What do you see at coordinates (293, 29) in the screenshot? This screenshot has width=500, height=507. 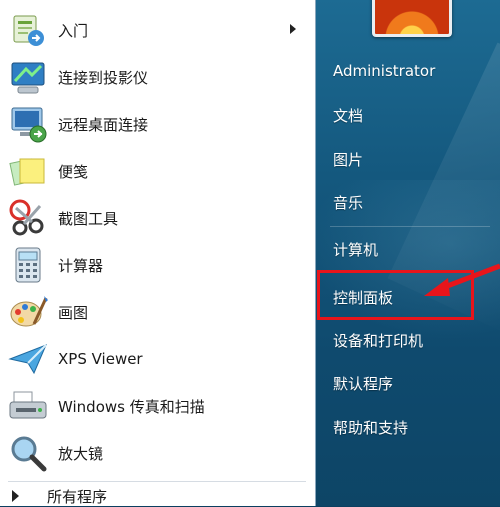 I see `chevron-right-icon` at bounding box center [293, 29].